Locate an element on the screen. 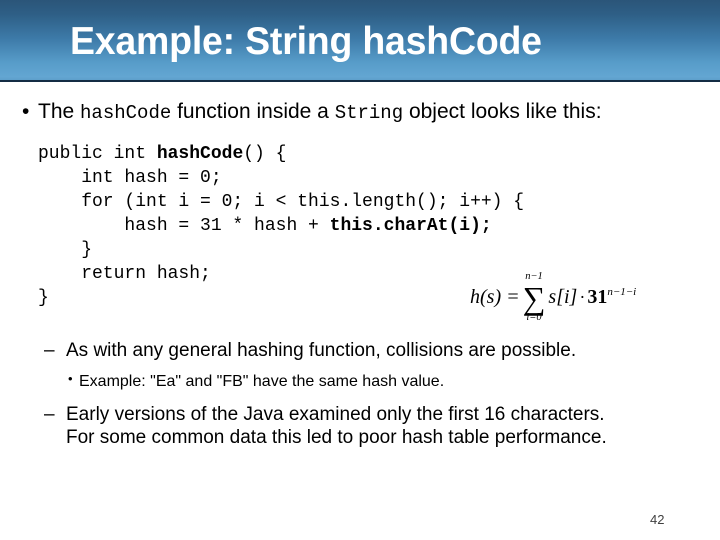  summation-operator: n−1 ∑ i=0 is located at coordinates (534, 297).